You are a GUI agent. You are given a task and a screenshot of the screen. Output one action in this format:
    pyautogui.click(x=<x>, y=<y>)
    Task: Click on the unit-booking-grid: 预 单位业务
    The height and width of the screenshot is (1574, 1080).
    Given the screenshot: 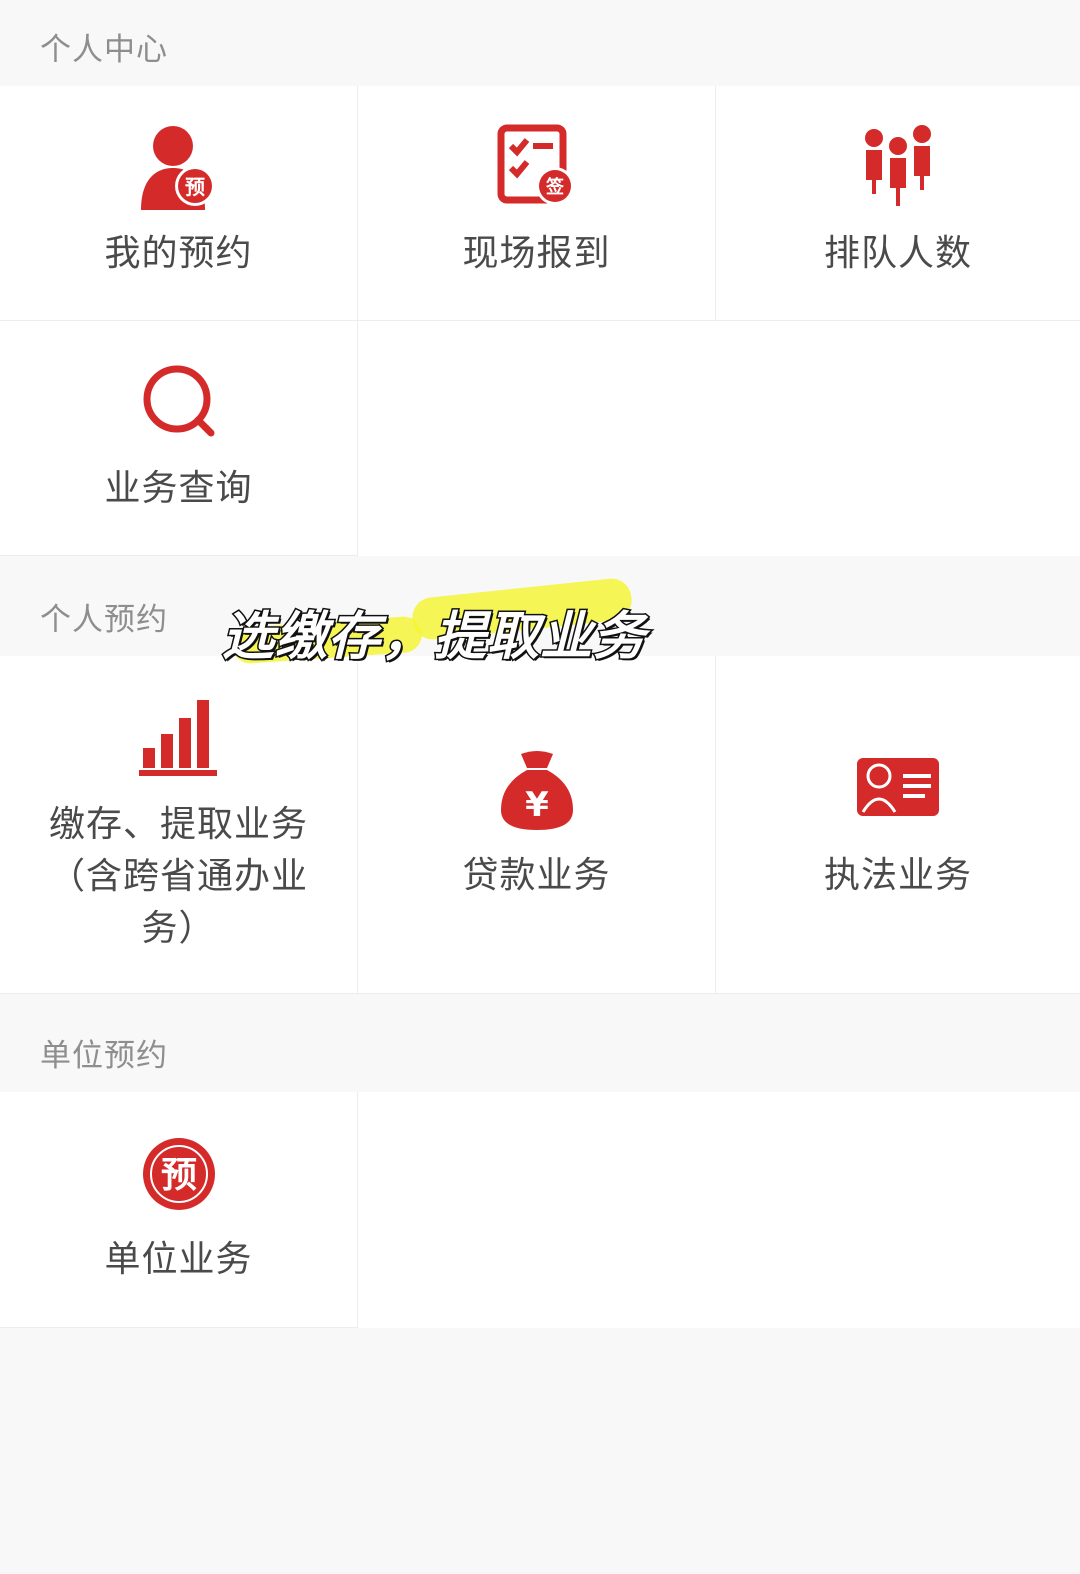 What is the action you would take?
    pyautogui.click(x=540, y=1210)
    